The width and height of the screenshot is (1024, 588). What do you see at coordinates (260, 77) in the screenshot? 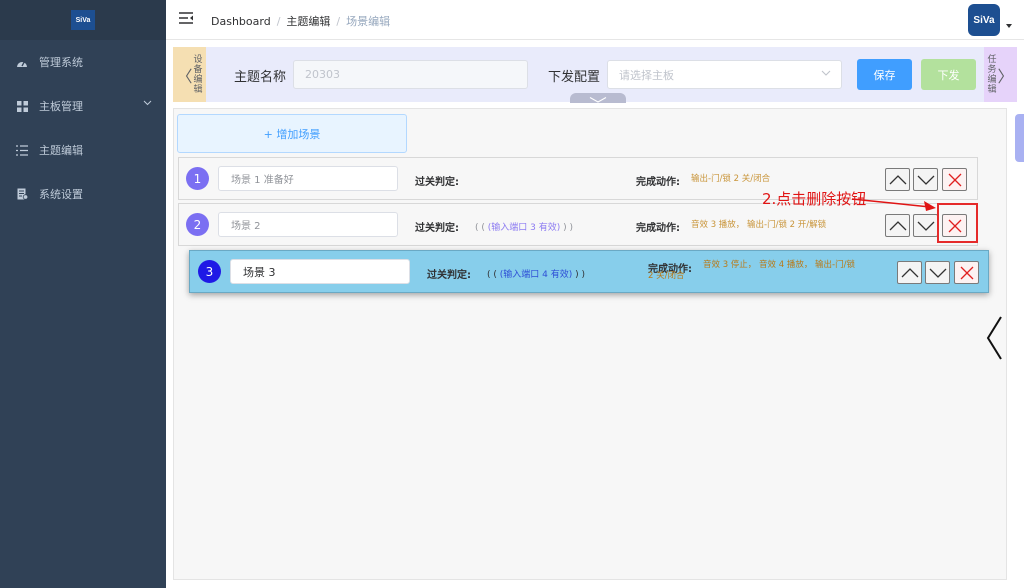
I see `theme-name-label: 主题名称` at bounding box center [260, 77].